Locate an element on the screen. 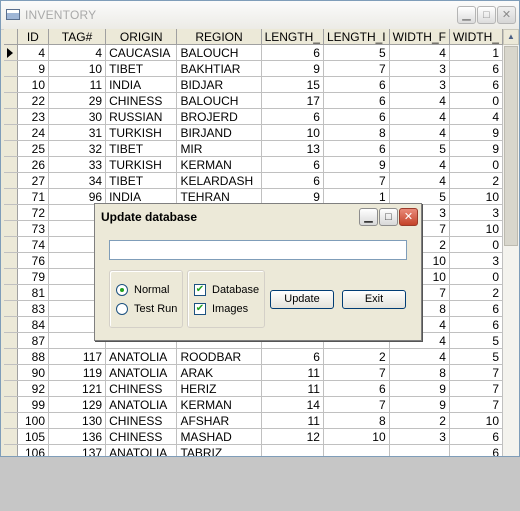 This screenshot has height=511, width=520. table-cell: 17 is located at coordinates (292, 100).